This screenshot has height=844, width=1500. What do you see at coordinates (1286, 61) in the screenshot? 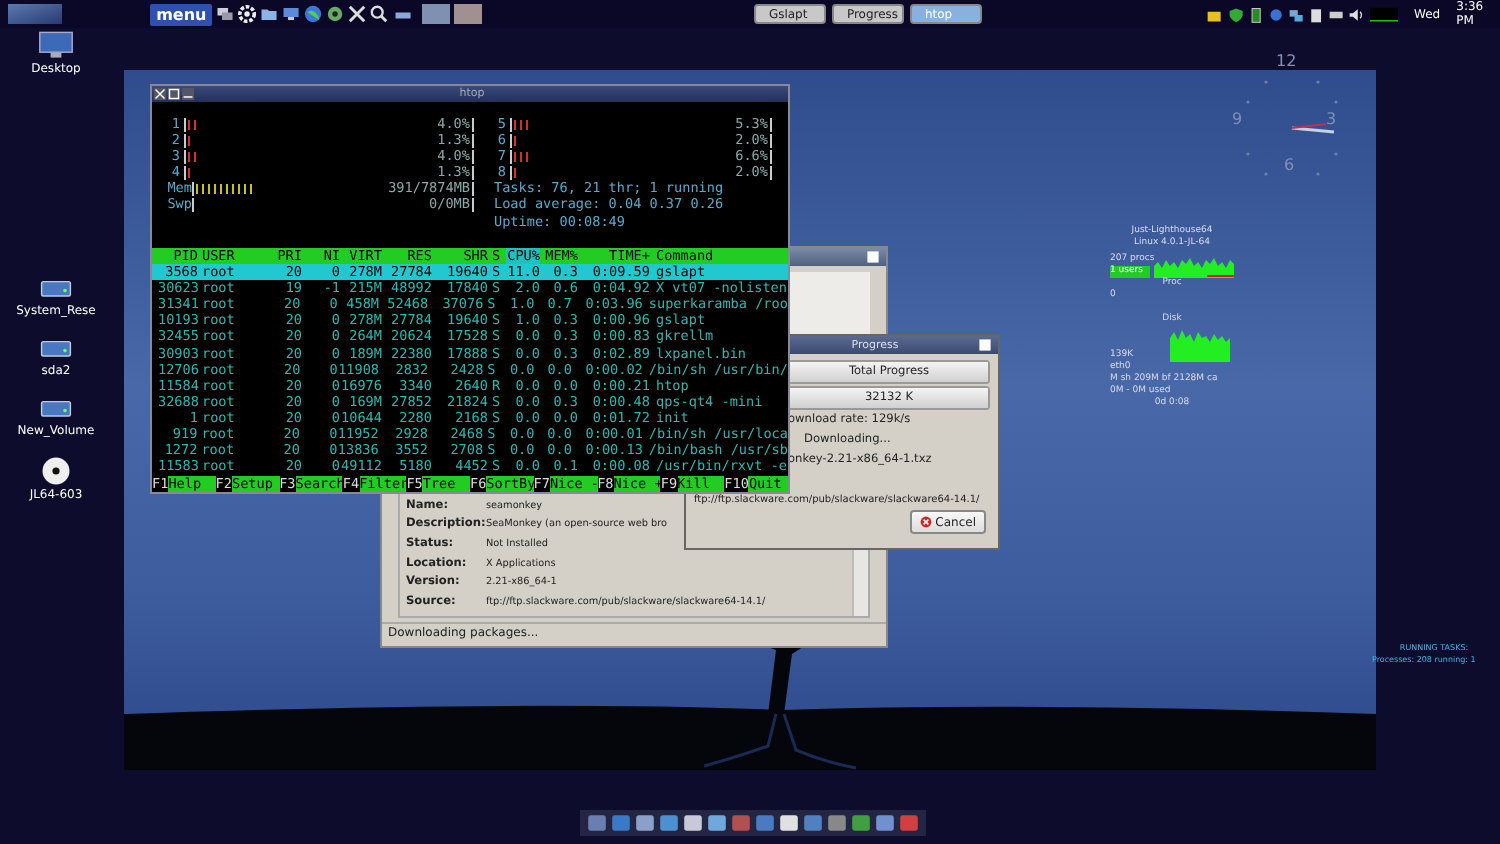
I see `clock-numeral: 12` at bounding box center [1286, 61].